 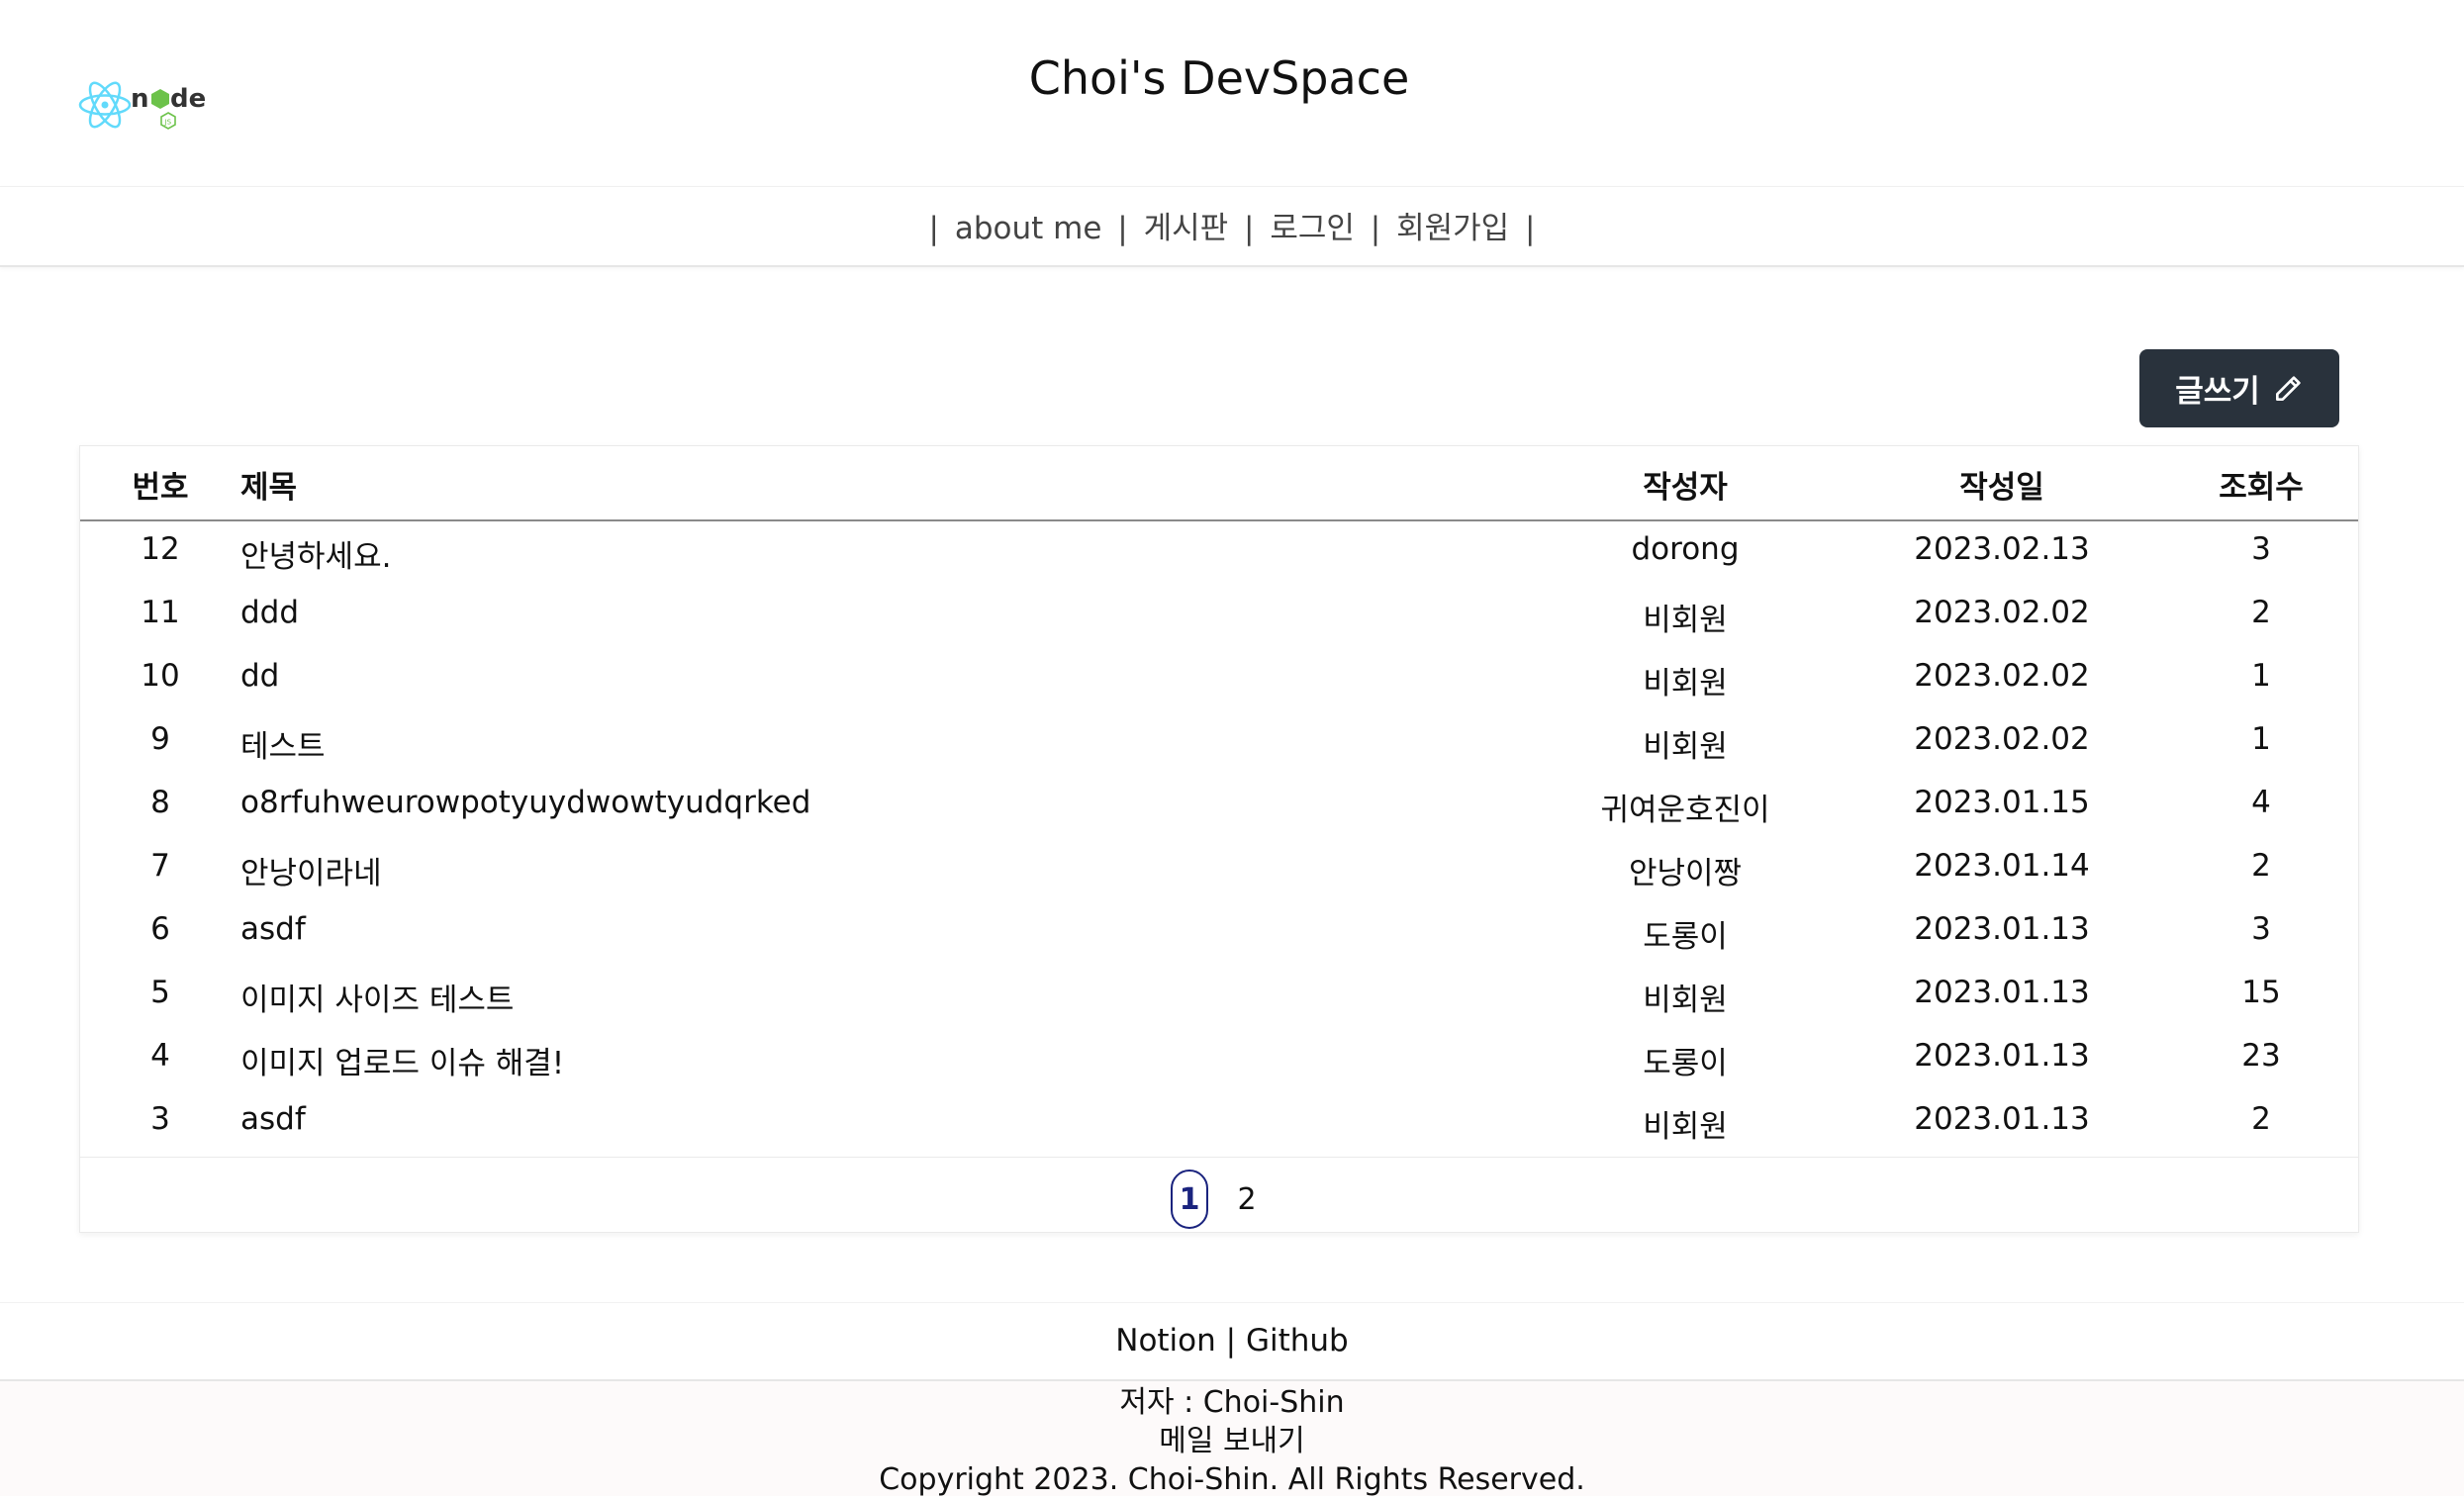 I want to click on footer-link-github: Github, so click(x=1297, y=1341).